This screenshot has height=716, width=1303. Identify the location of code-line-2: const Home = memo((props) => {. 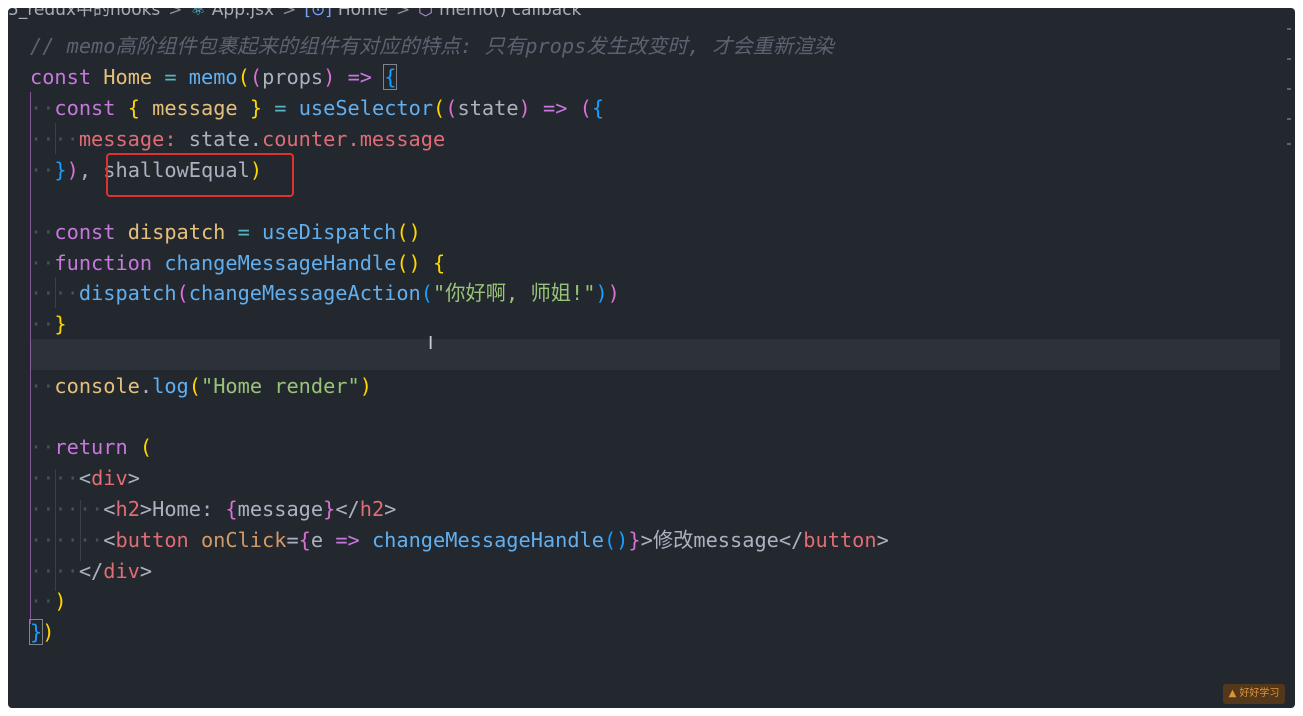
(214, 77).